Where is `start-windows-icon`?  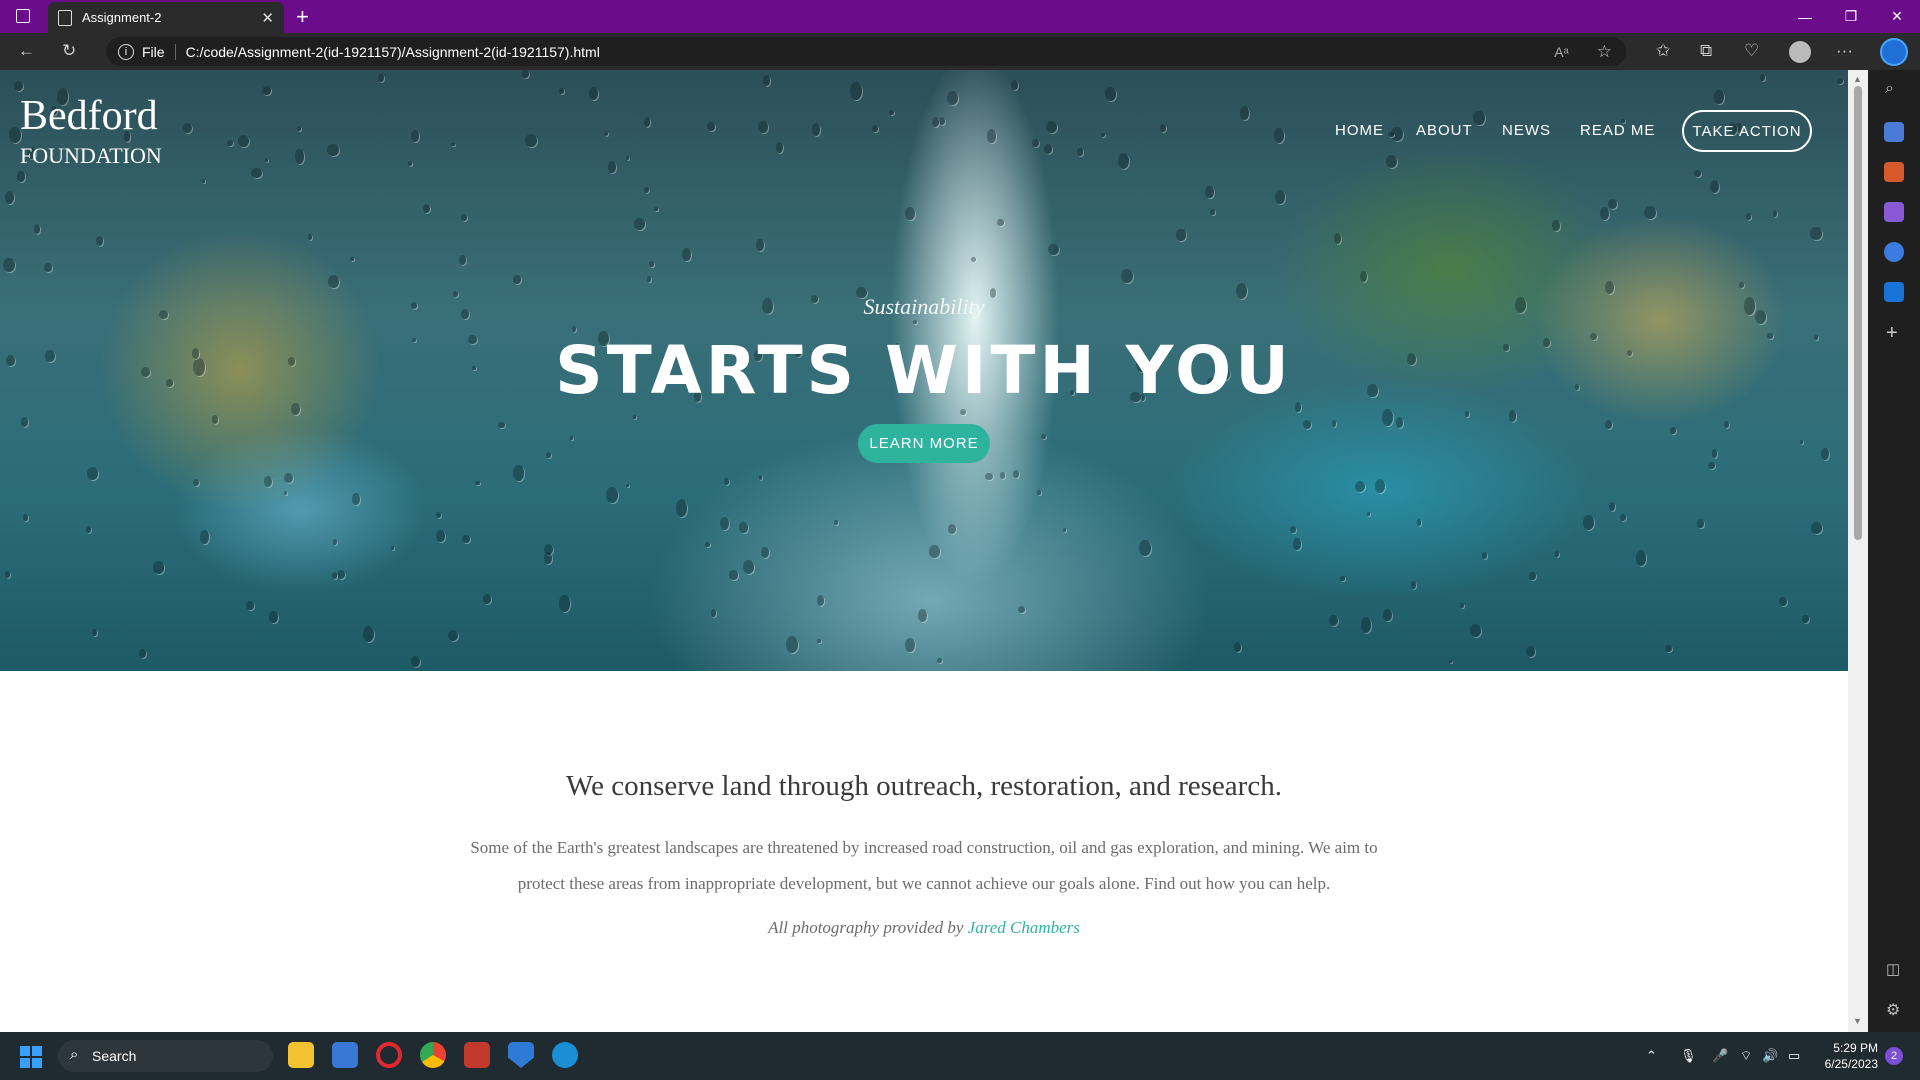
start-windows-icon is located at coordinates (31, 1057).